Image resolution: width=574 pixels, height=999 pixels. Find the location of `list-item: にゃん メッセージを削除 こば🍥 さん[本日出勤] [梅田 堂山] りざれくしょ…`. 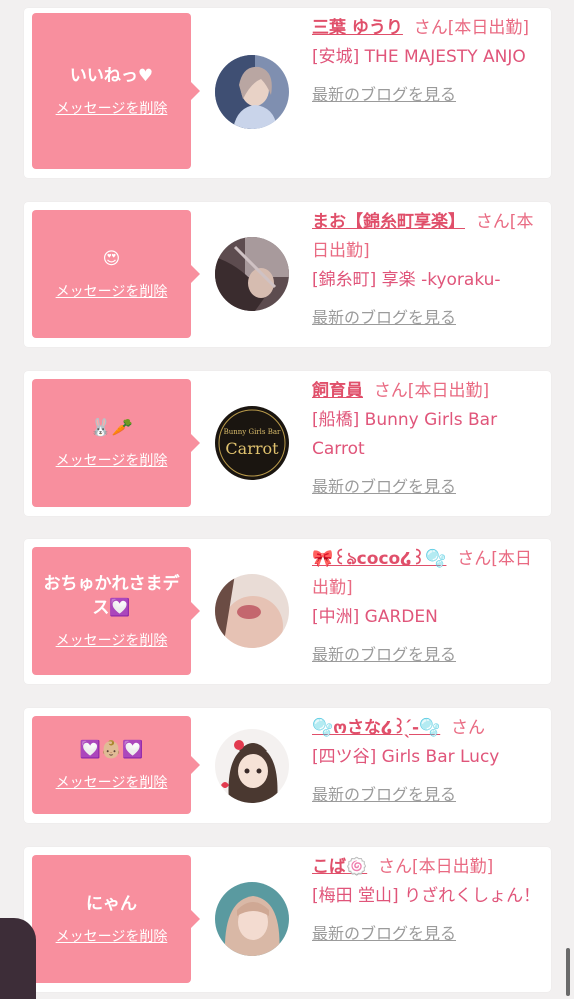

list-item: にゃん メッセージを削除 こば🍥 さん[本日出勤] [梅田 堂山] りざれくしょ… is located at coordinates (287, 919).